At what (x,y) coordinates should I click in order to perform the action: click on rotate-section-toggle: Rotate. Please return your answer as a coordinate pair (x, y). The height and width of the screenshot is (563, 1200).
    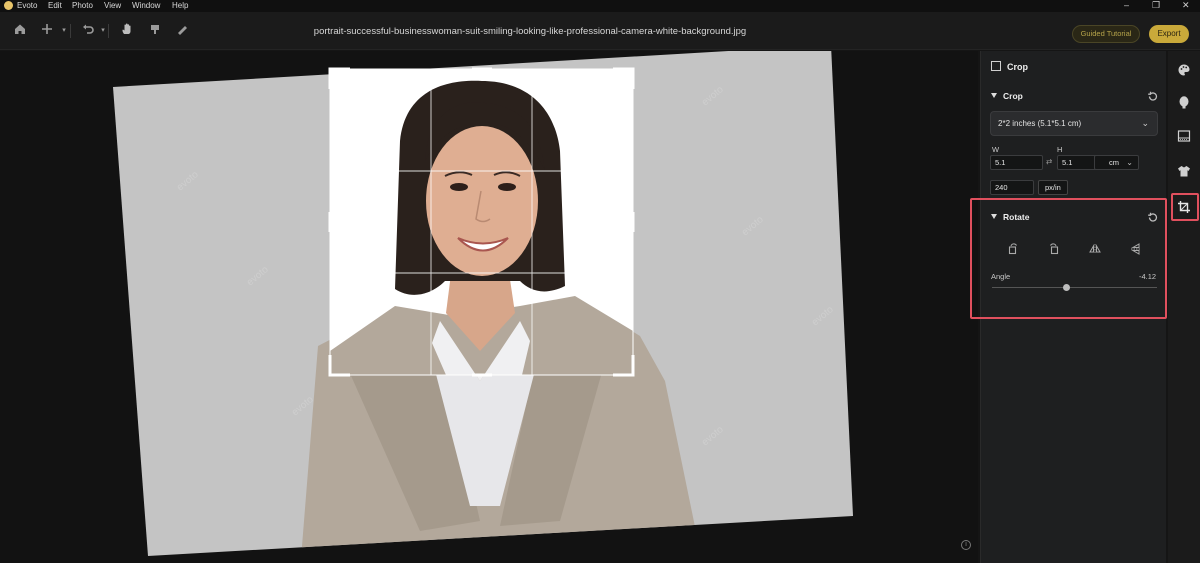
    Looking at the image, I should click on (1010, 217).